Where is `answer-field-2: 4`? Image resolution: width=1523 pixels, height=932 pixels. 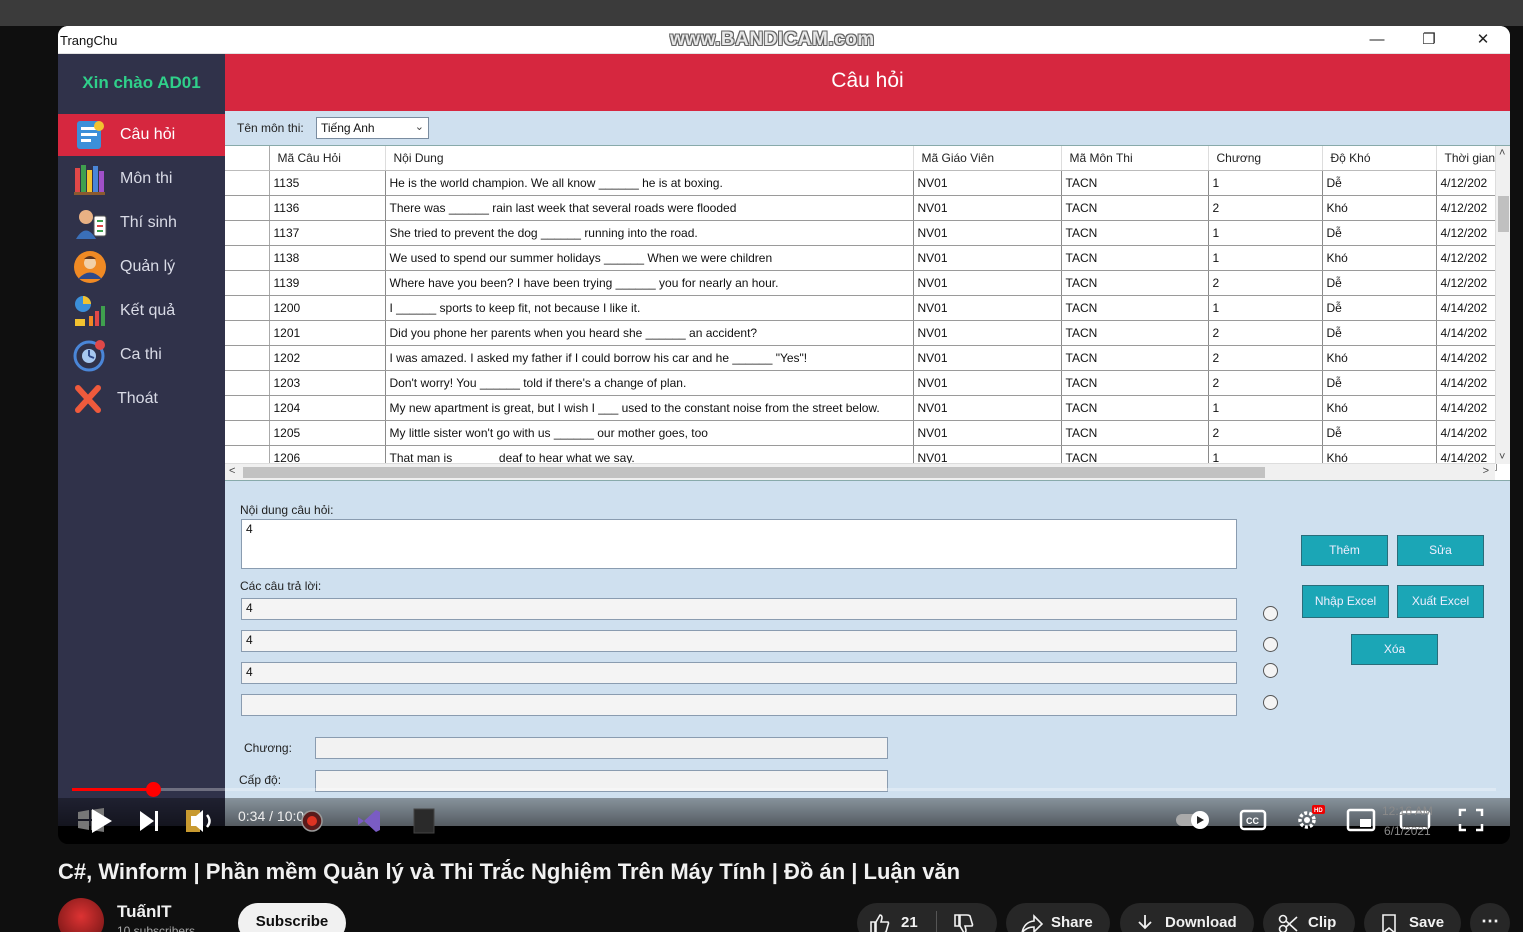
answer-field-2: 4 is located at coordinates (739, 641).